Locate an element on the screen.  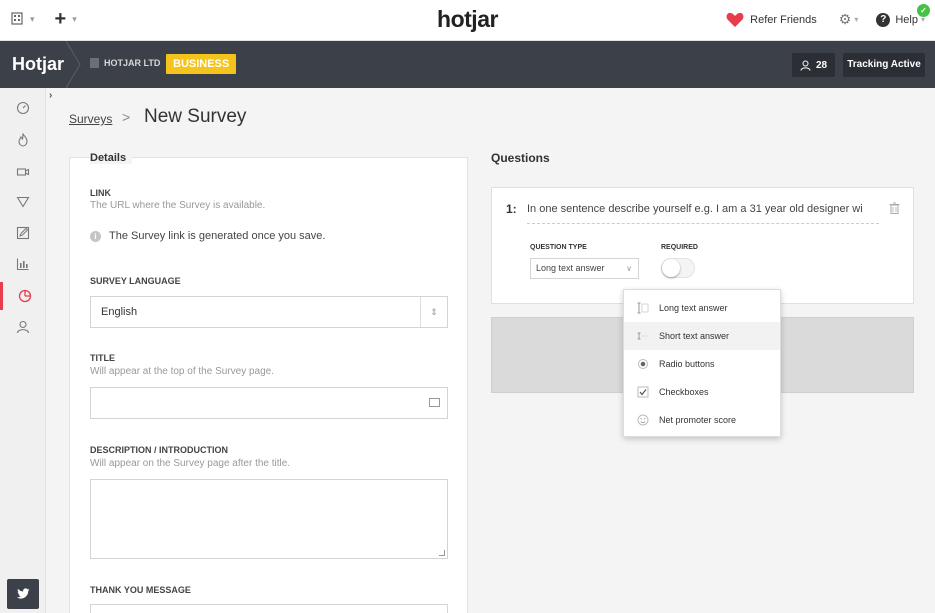
flame-icon is located at coordinates (23, 140).